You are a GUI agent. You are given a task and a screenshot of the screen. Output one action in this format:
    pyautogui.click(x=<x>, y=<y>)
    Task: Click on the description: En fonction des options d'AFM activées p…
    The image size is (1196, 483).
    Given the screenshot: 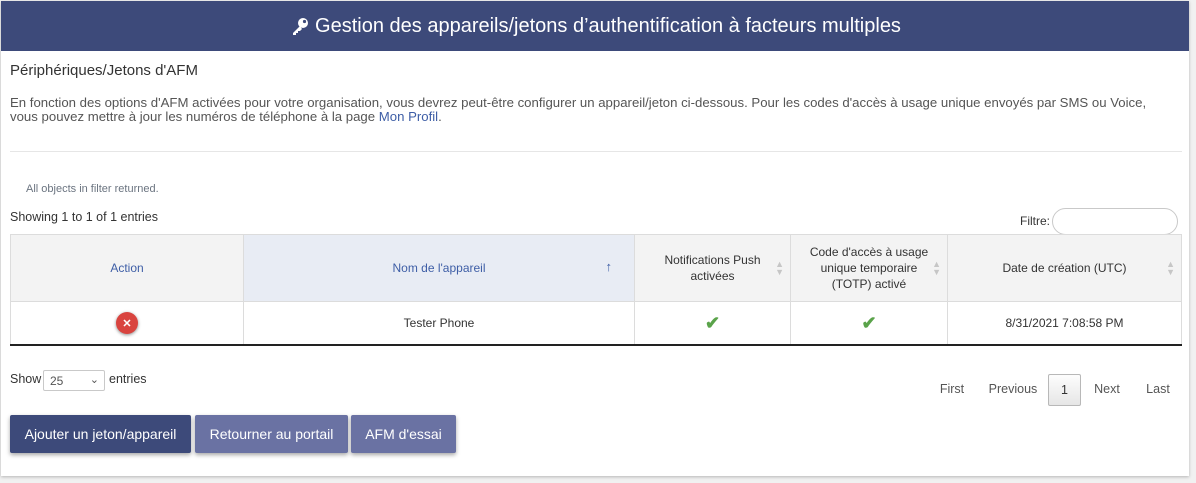 What is the action you would take?
    pyautogui.click(x=592, y=110)
    